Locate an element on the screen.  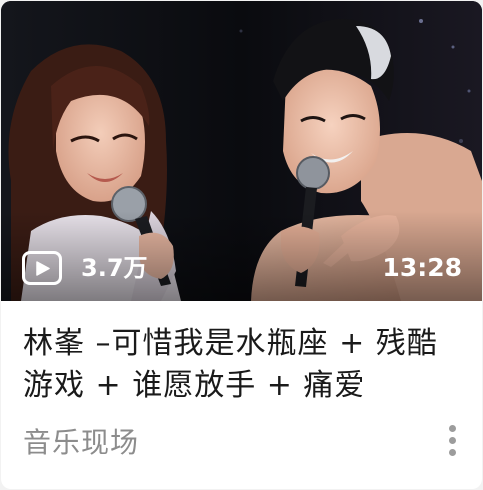
more-vertical-icon is located at coordinates (452, 443).